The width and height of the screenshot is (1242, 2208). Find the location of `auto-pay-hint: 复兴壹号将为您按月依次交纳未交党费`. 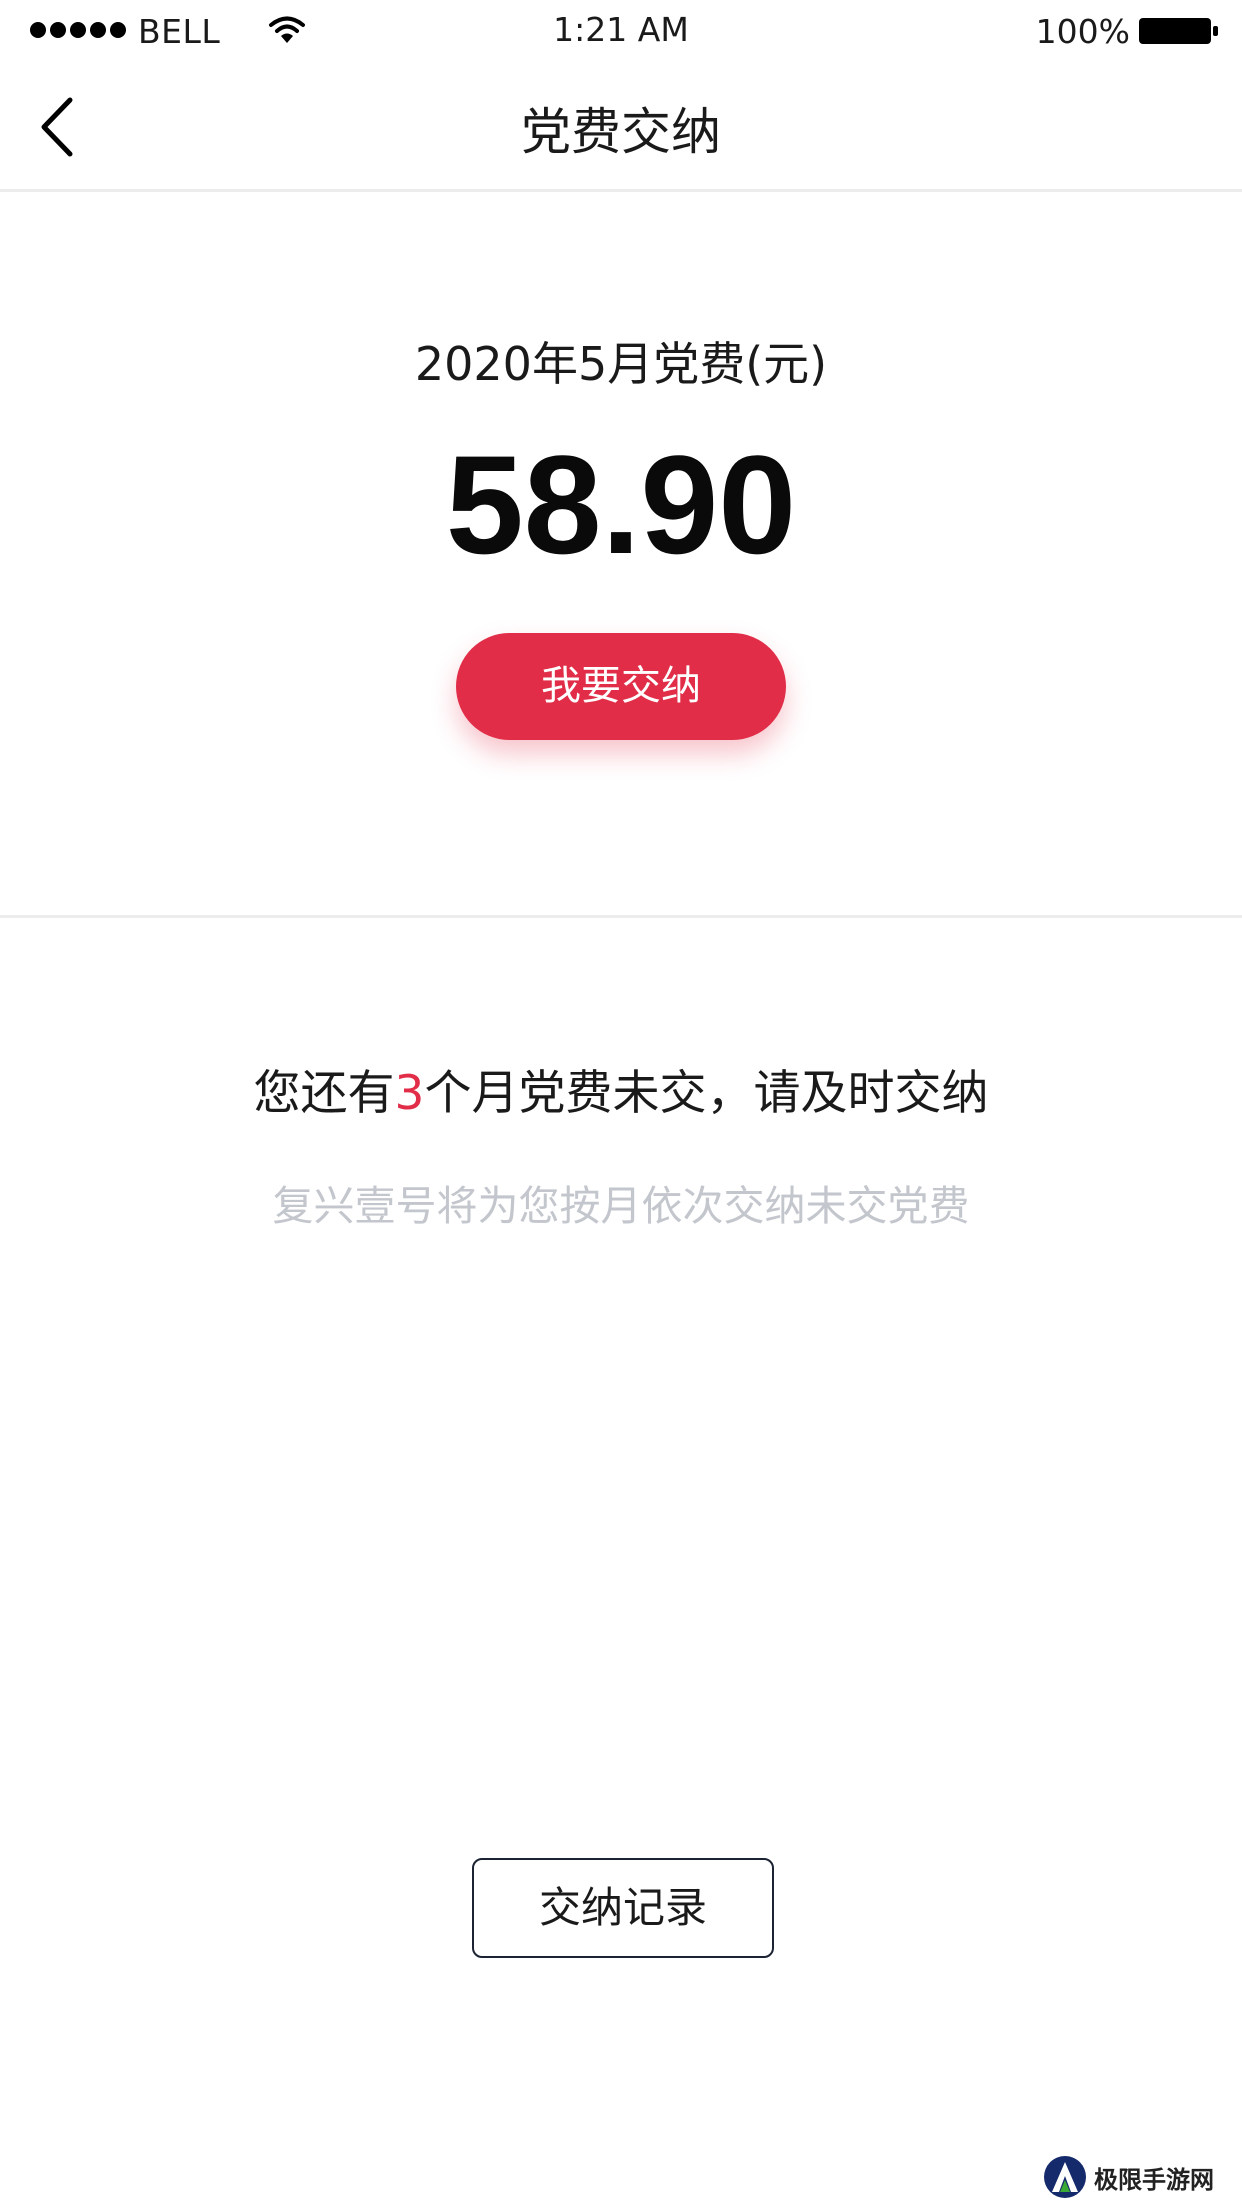

auto-pay-hint: 复兴壹号将为您按月依次交纳未交党费 is located at coordinates (621, 1206).